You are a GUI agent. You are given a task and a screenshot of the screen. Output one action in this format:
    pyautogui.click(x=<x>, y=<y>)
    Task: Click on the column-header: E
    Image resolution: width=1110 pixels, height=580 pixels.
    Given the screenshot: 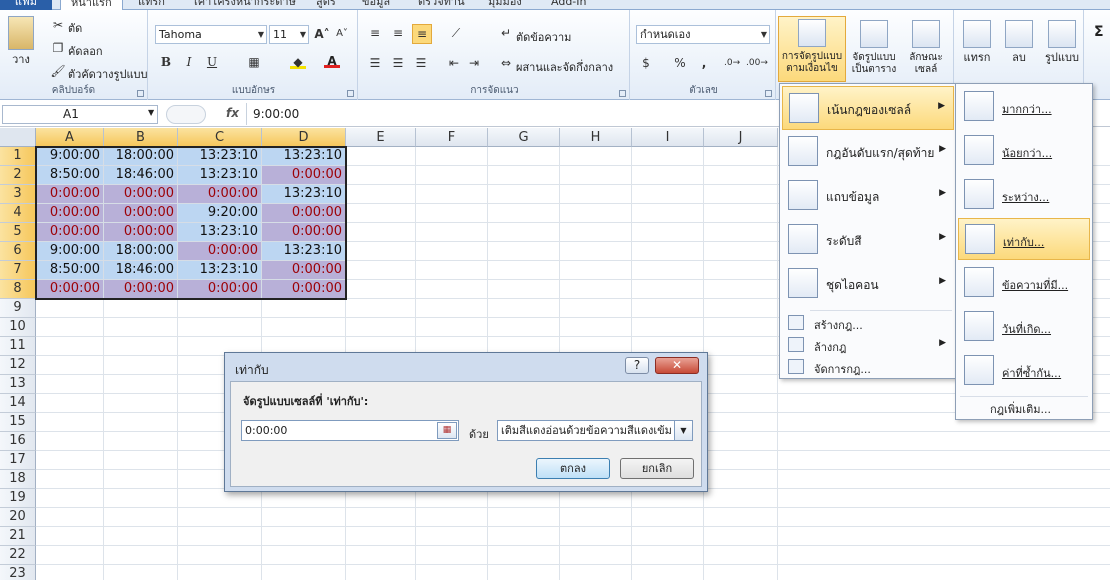 What is the action you would take?
    pyautogui.click(x=381, y=137)
    